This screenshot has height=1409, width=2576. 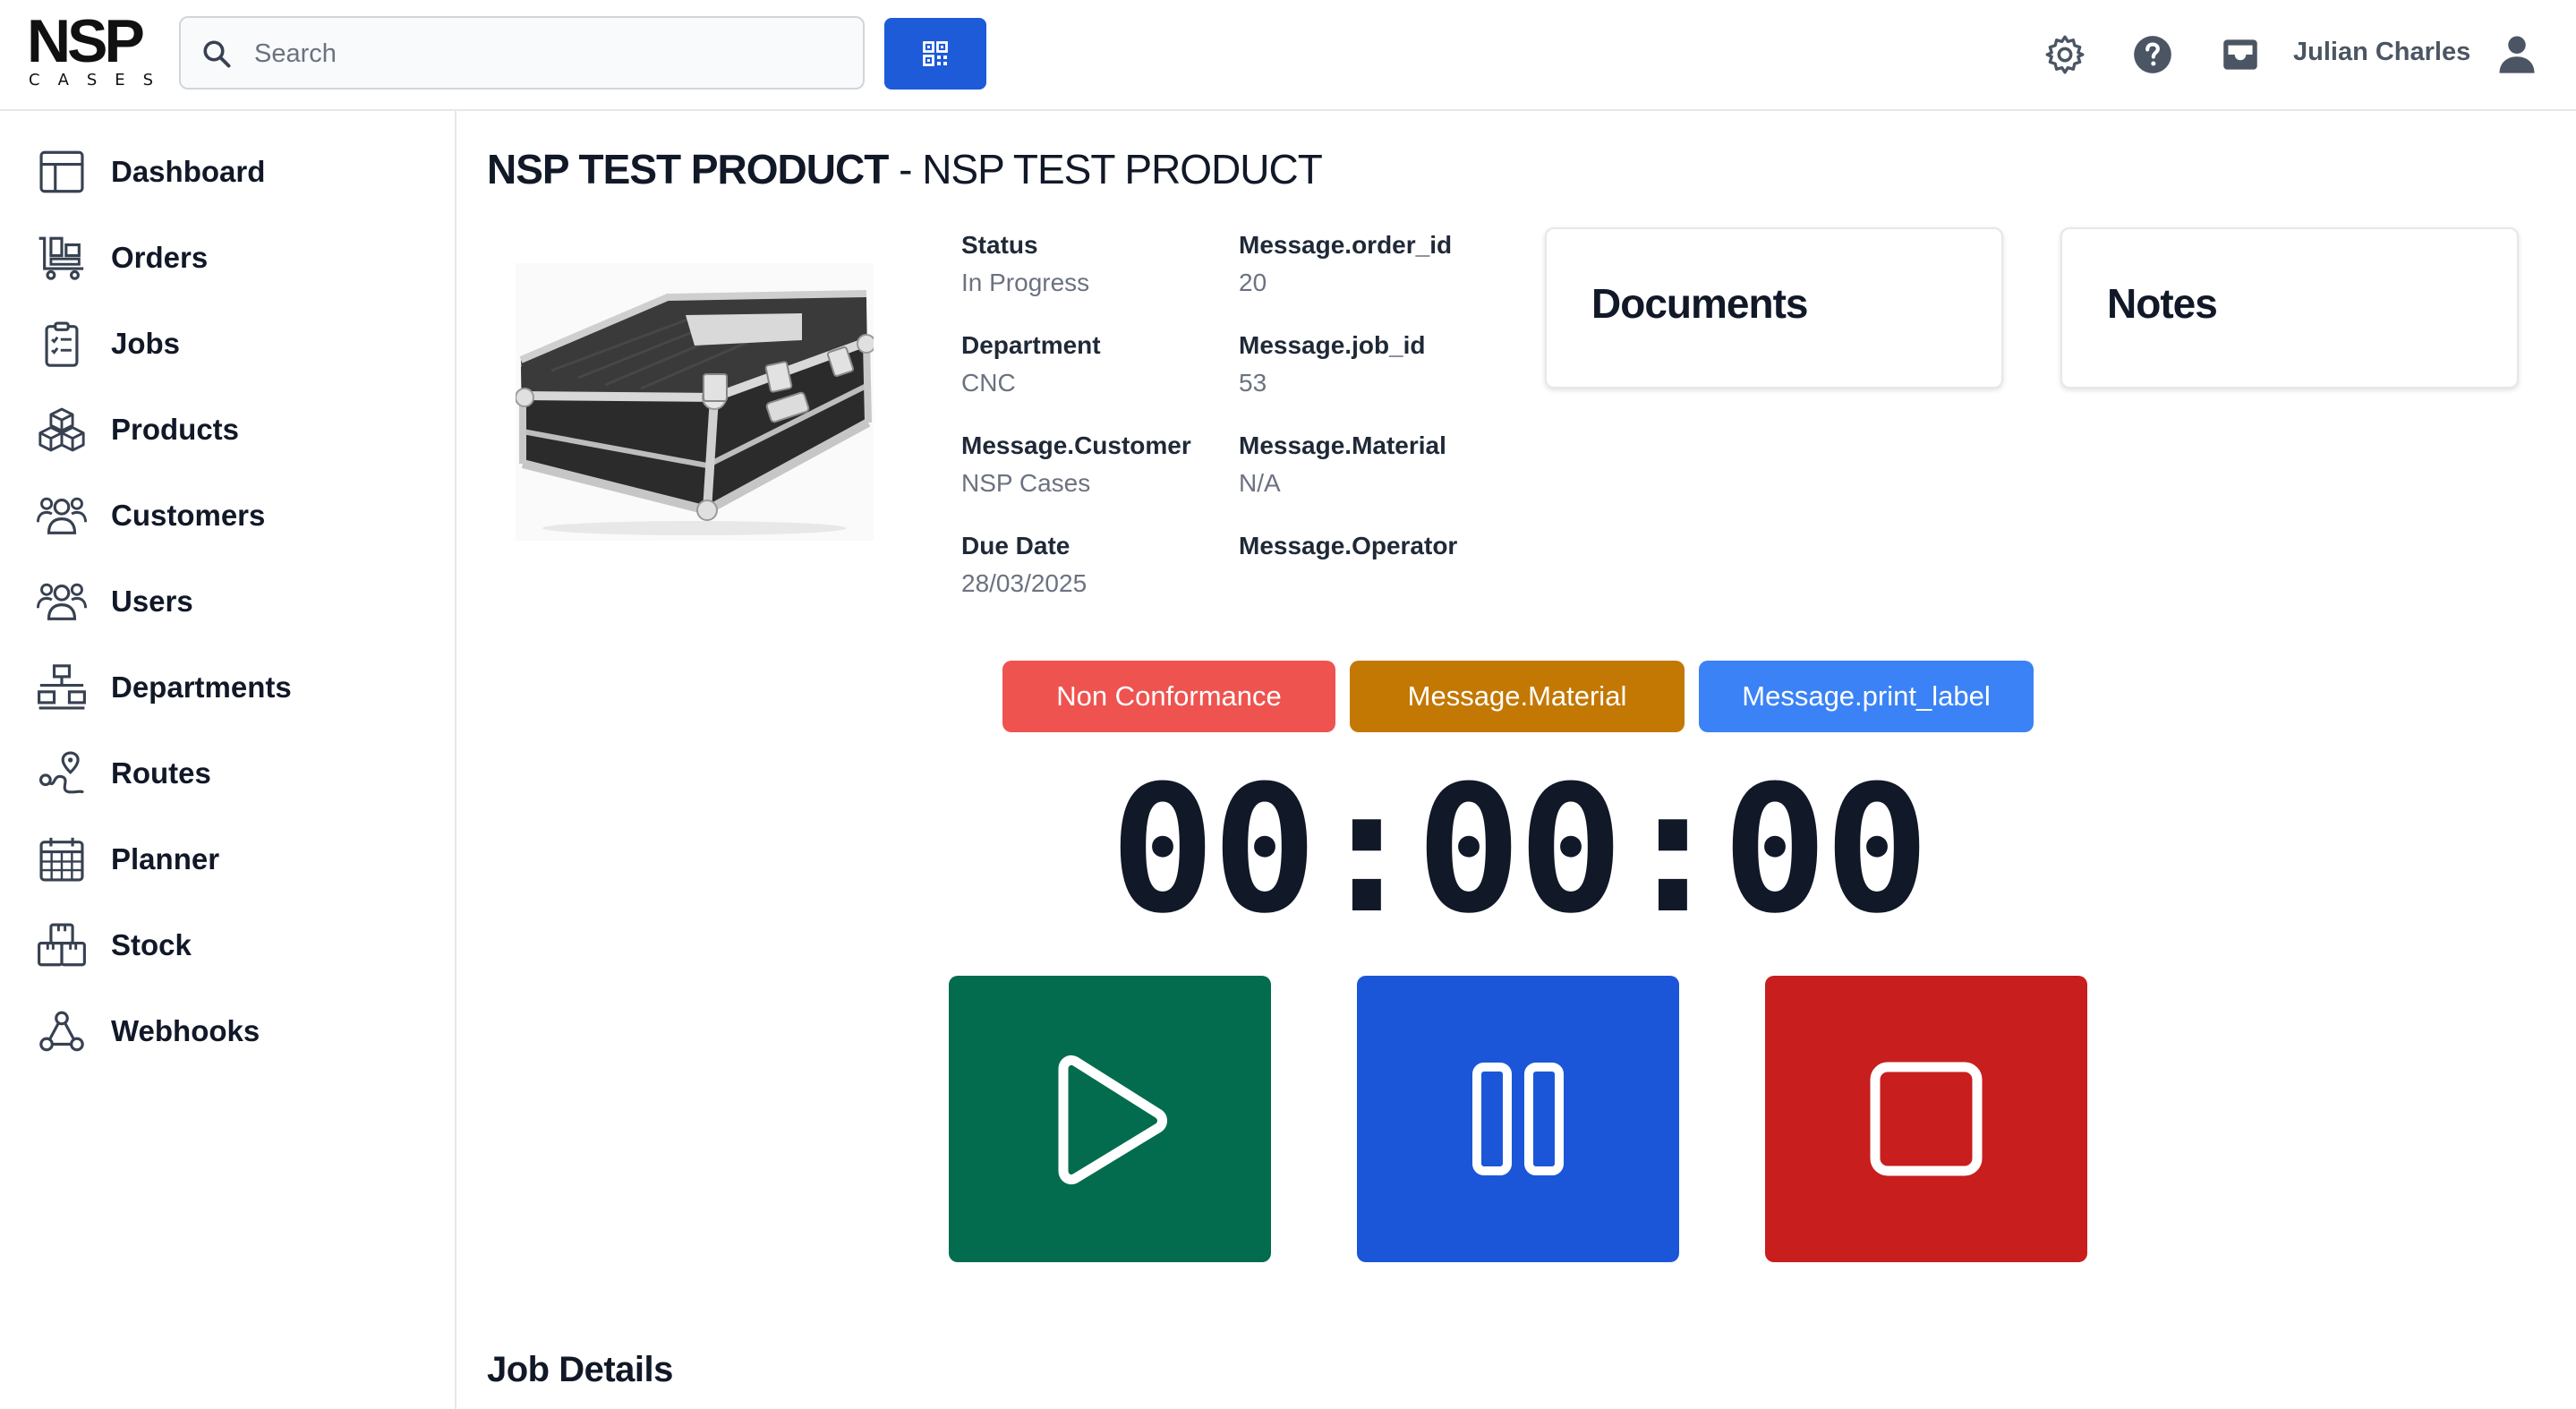 I want to click on detail-label: Department, so click(x=1031, y=345).